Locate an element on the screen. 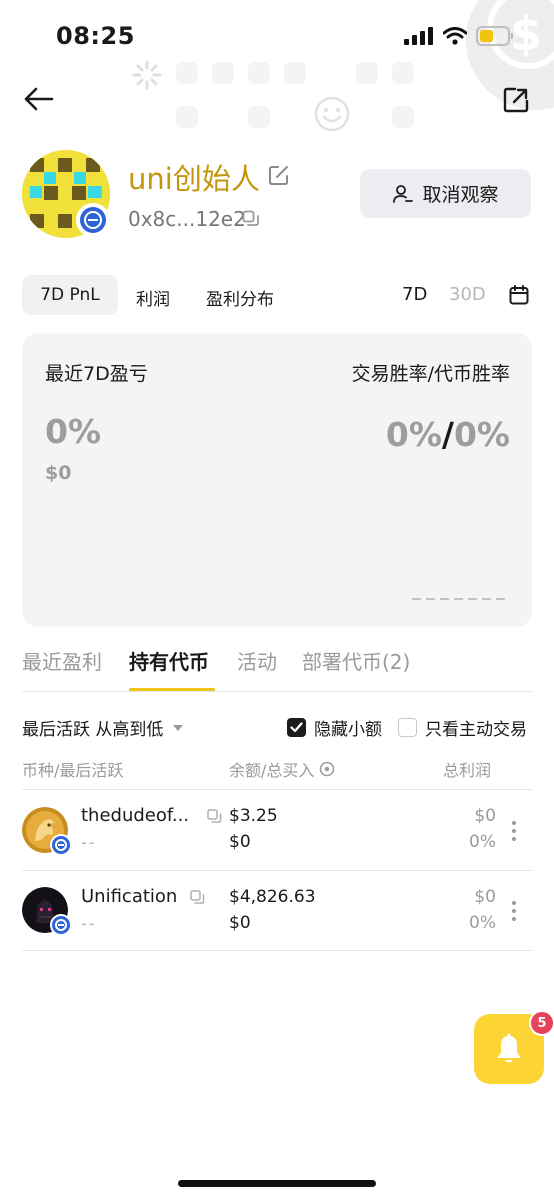  info-icon is located at coordinates (327, 769).